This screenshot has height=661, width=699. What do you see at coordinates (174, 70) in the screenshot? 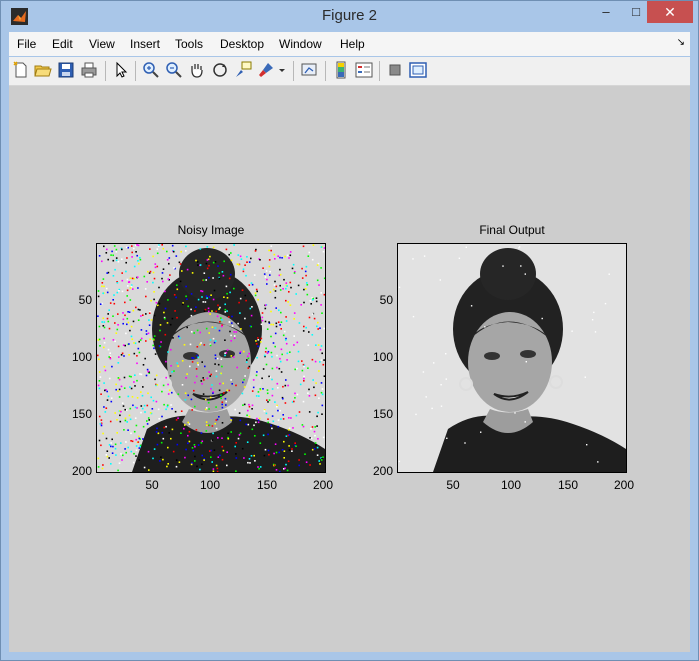
I see `zoom-out-icon` at bounding box center [174, 70].